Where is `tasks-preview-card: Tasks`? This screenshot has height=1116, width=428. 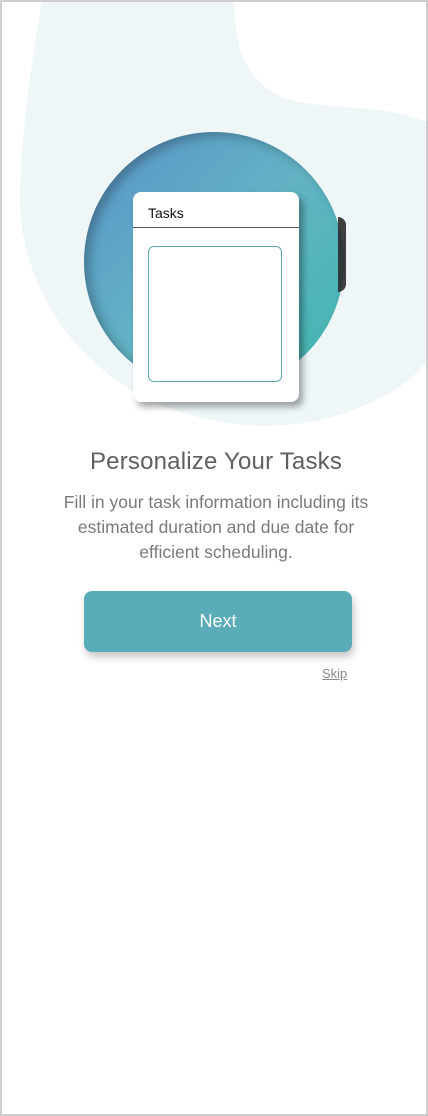 tasks-preview-card: Tasks is located at coordinates (216, 297).